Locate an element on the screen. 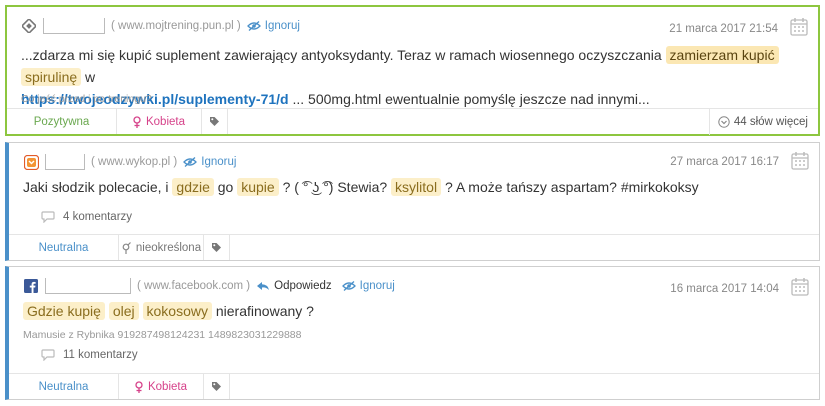  mention-subtitle: Co jeść przed i po treningu? is located at coordinates (86, 99).